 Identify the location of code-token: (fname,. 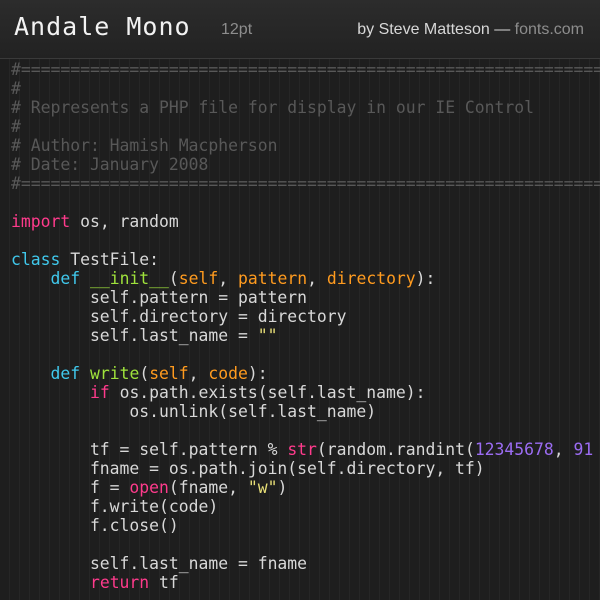
(208, 487).